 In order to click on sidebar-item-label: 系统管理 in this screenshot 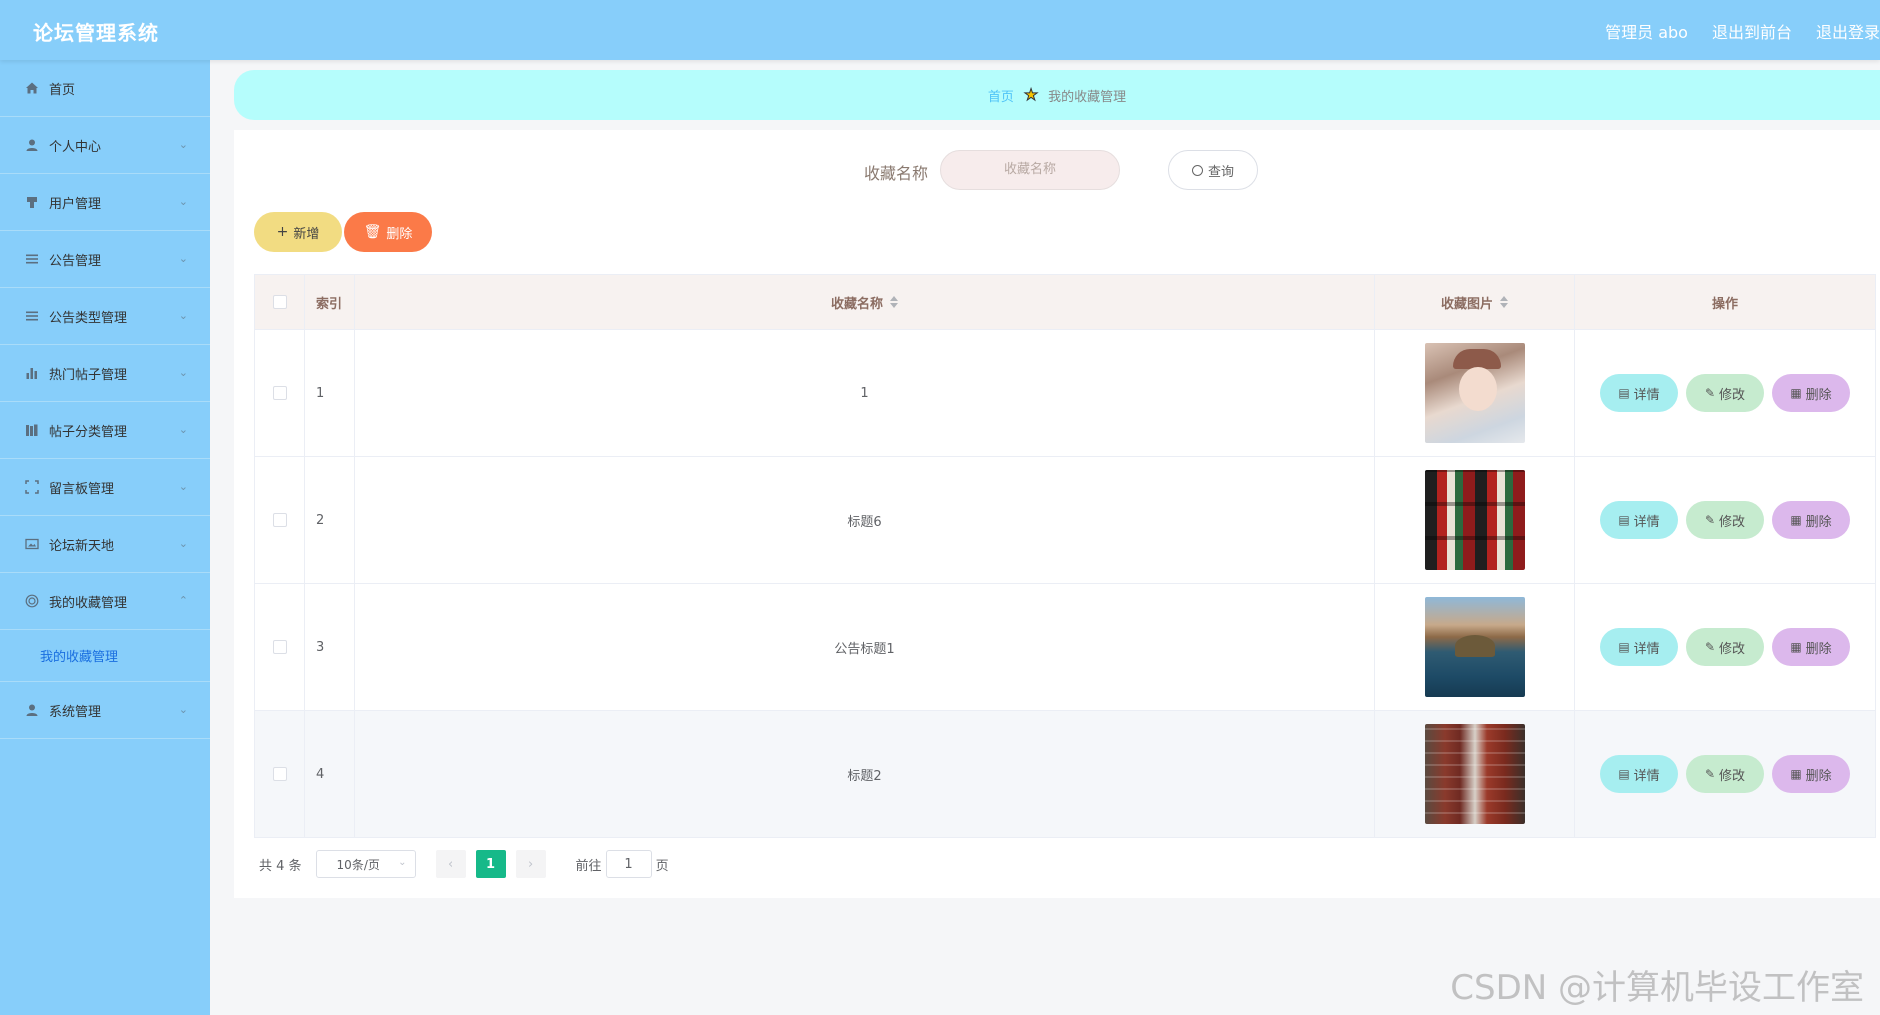, I will do `click(75, 712)`.